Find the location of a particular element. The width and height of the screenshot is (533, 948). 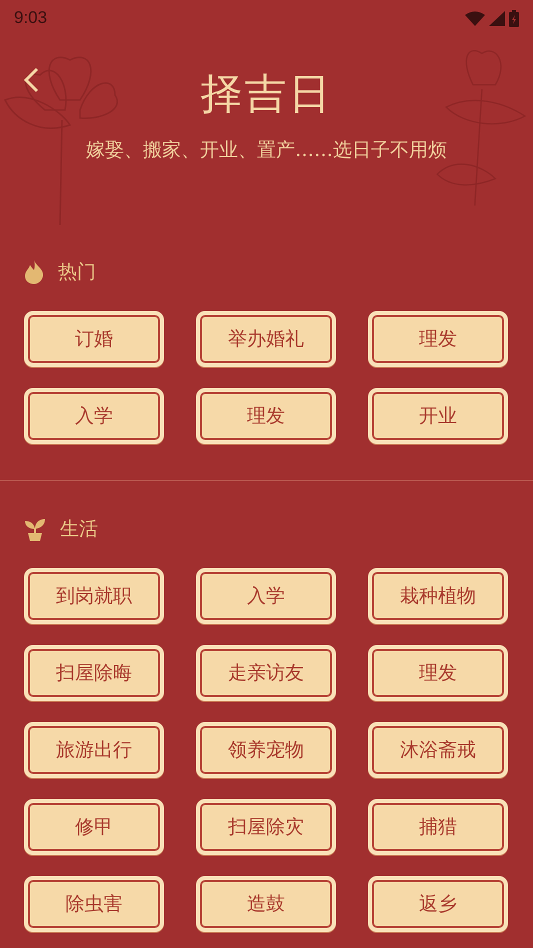

flame-icon is located at coordinates (34, 272).